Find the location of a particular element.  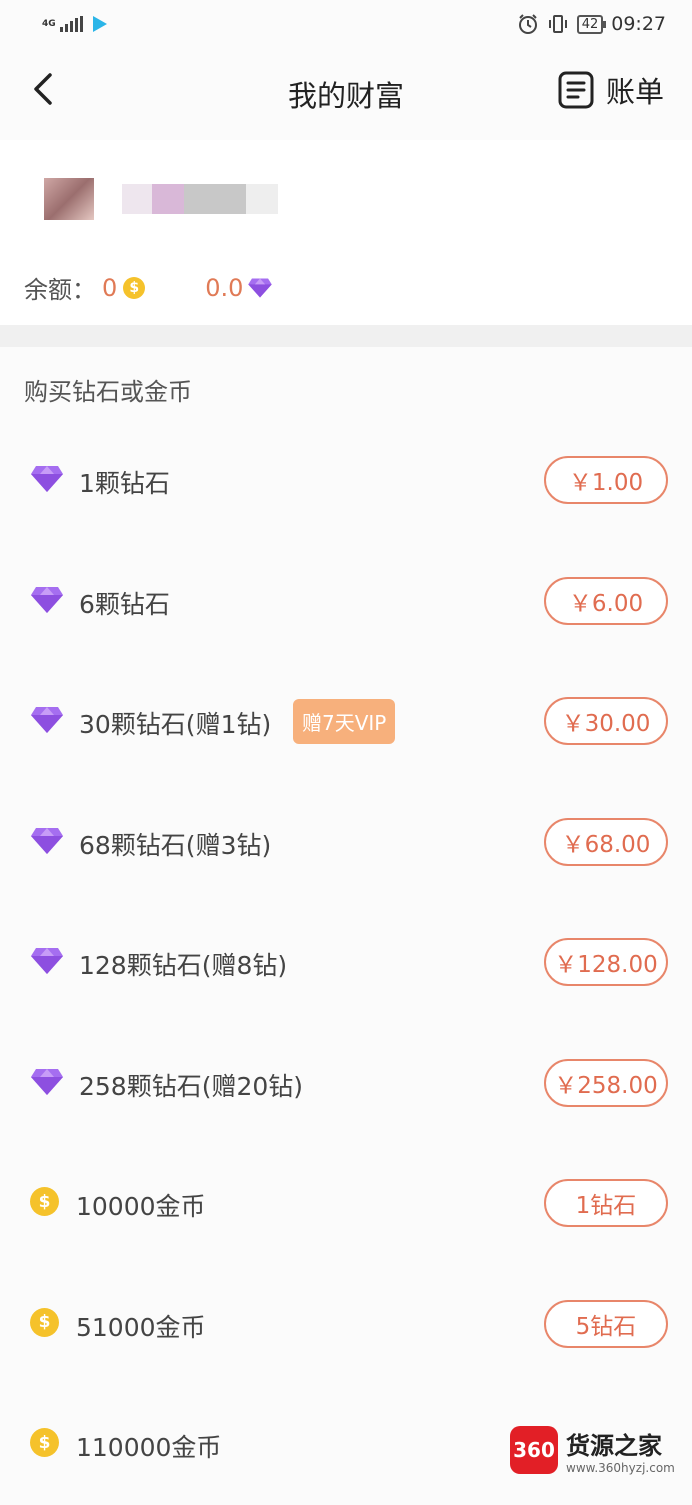

price-button: ￥1.00 is located at coordinates (606, 480).